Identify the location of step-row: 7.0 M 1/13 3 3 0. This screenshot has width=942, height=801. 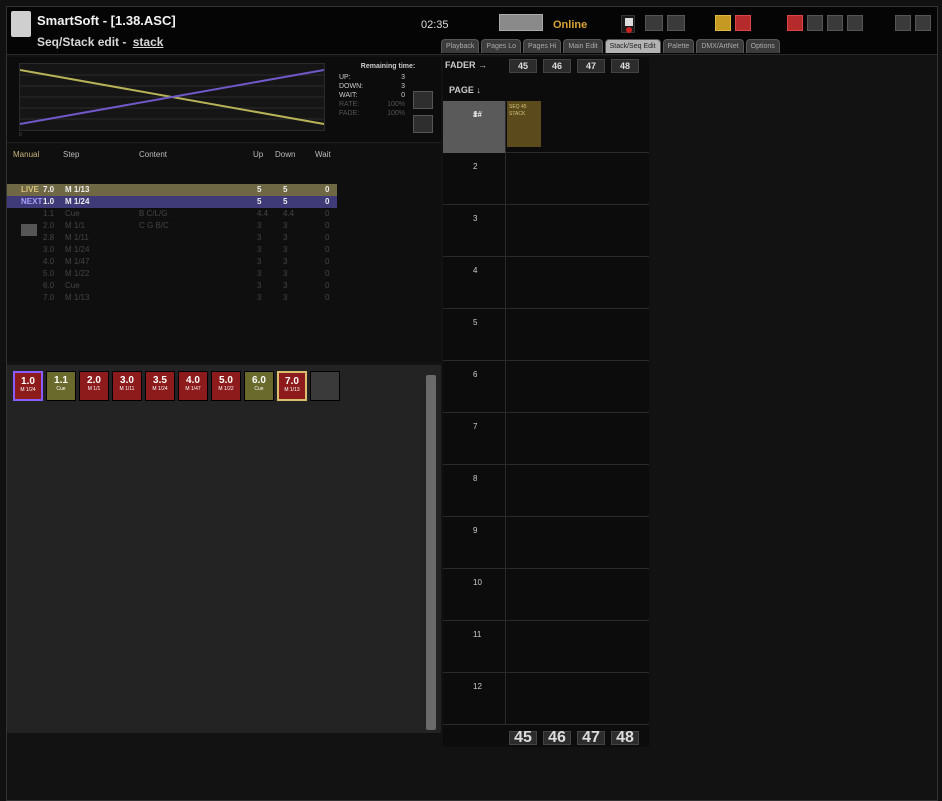
(172, 298).